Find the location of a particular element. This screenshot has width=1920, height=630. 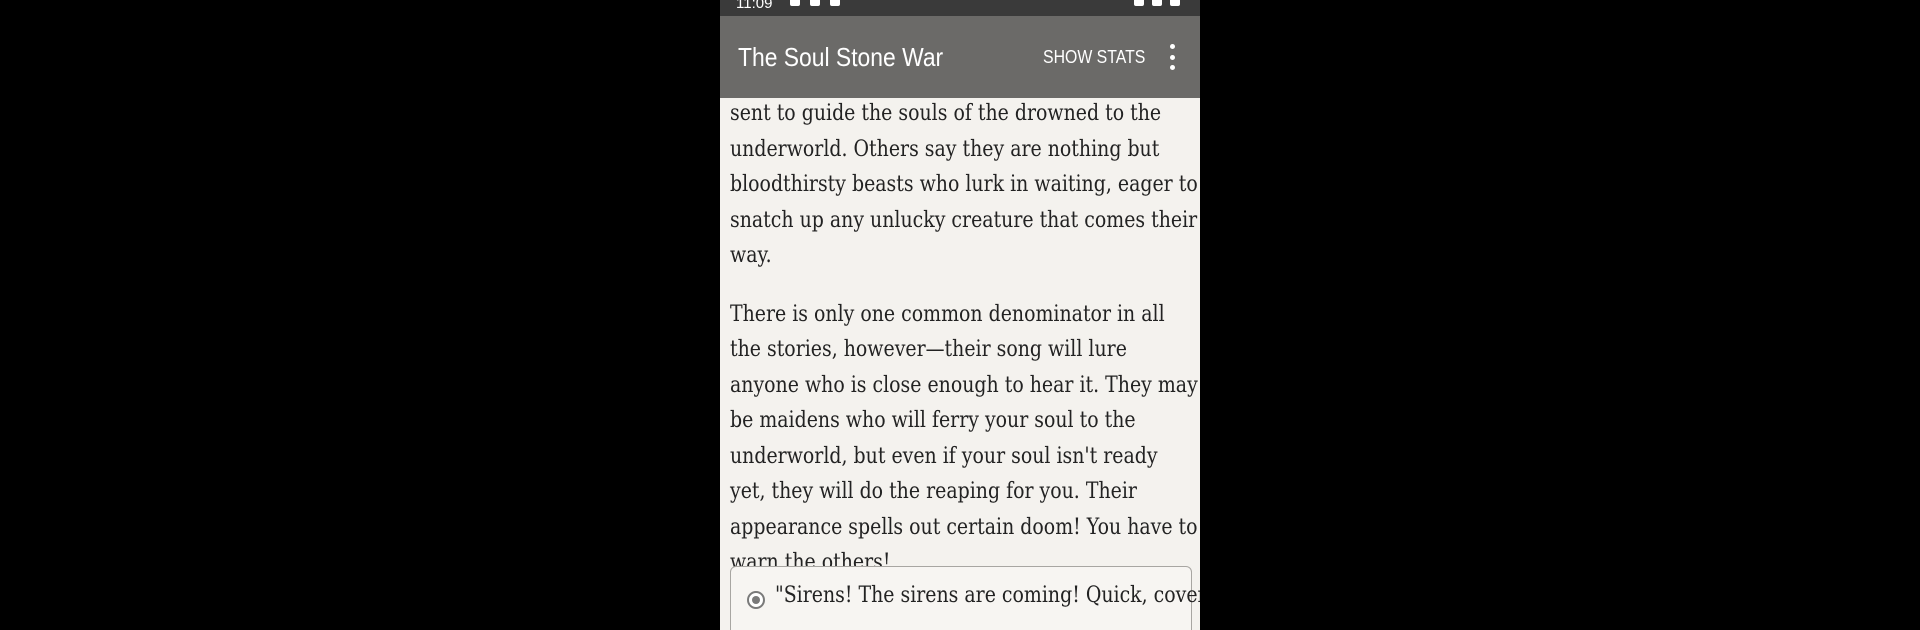

sd-card-icon is located at coordinates (835, 3).